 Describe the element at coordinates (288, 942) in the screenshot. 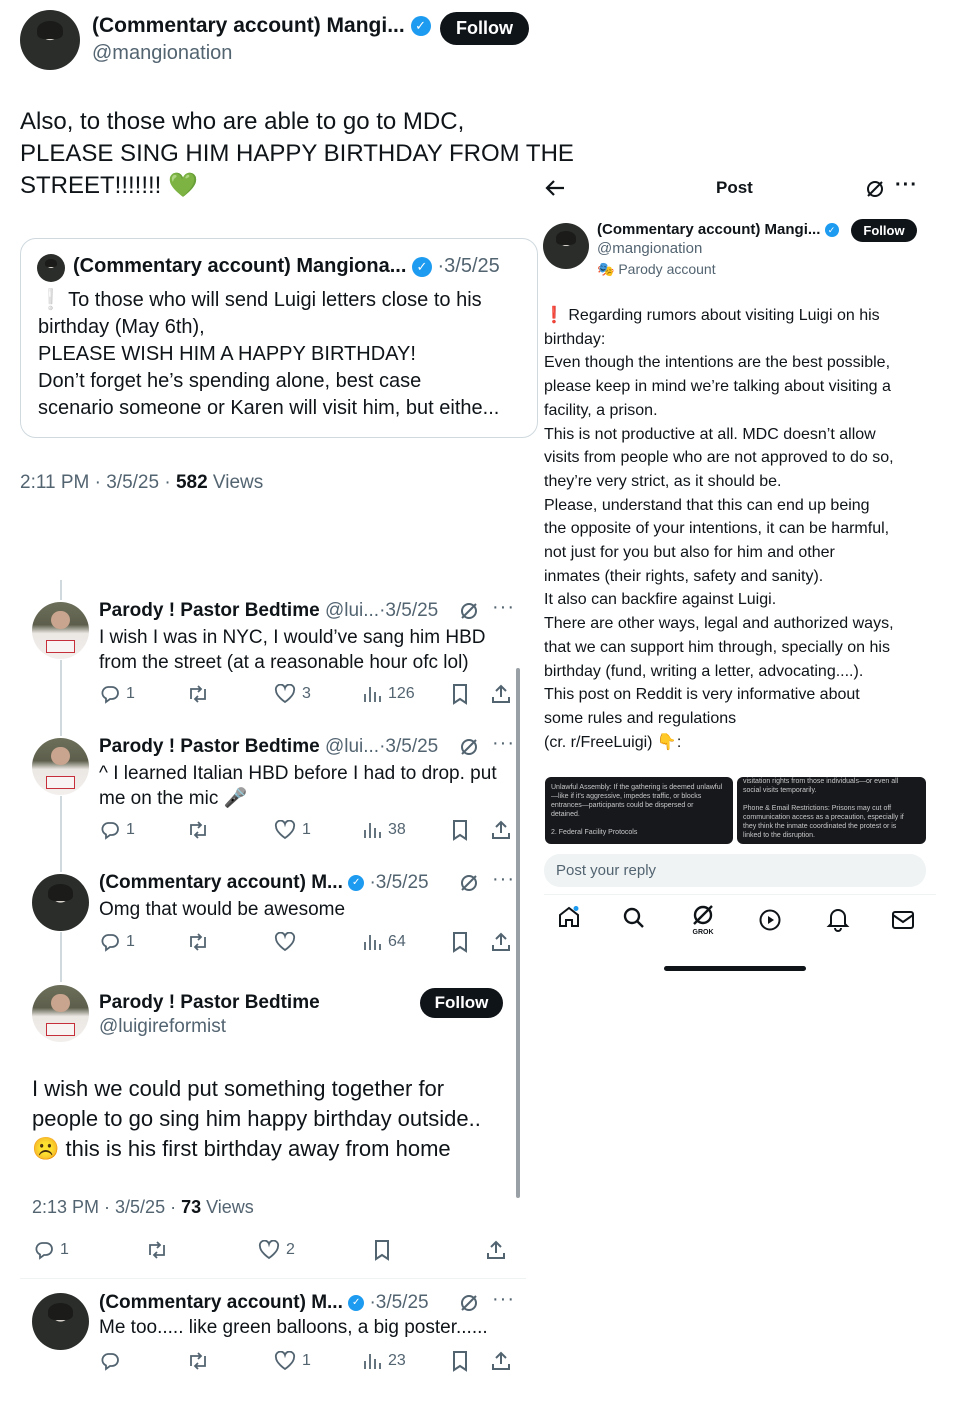

I see `like-button` at that location.